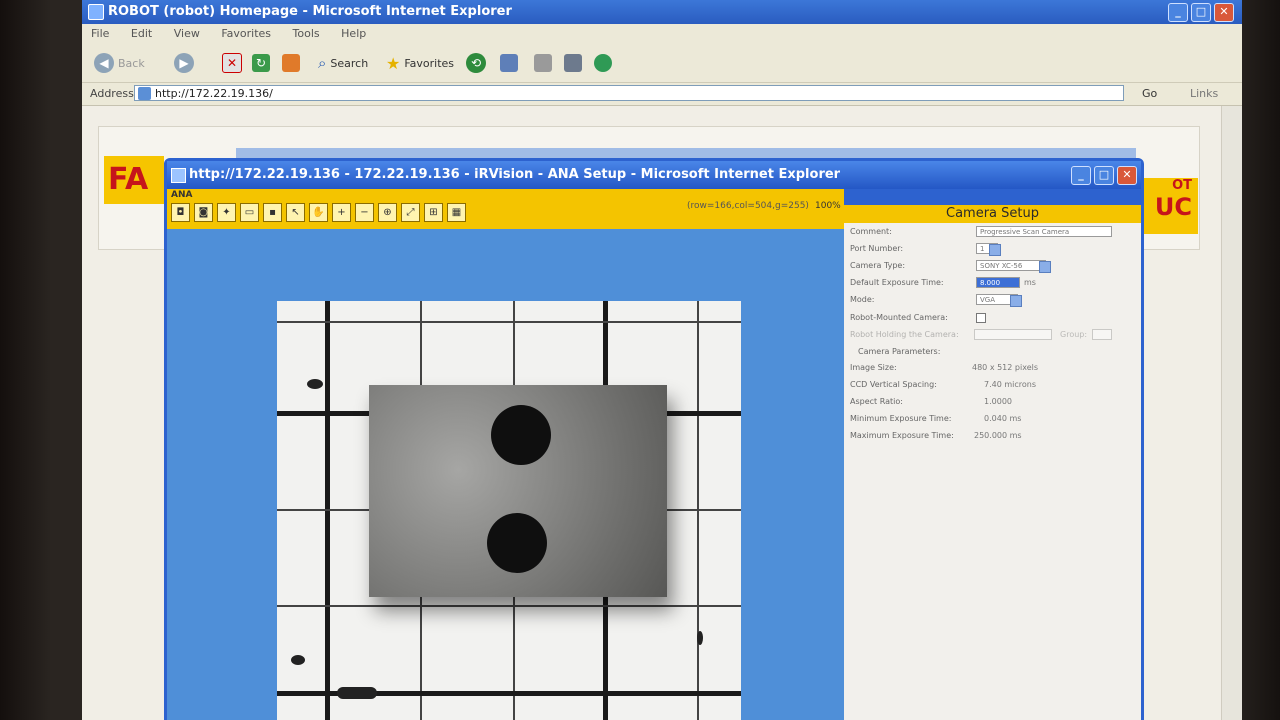  What do you see at coordinates (100, 33) in the screenshot?
I see `menu-file: File` at bounding box center [100, 33].